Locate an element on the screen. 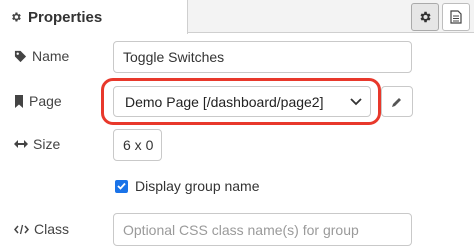  display-group-name-checkbox is located at coordinates (121, 186).